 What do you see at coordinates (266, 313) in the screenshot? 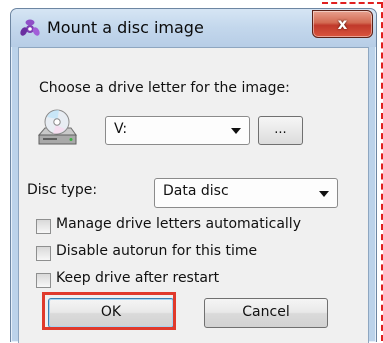
I see `cancel-button: Cancel` at bounding box center [266, 313].